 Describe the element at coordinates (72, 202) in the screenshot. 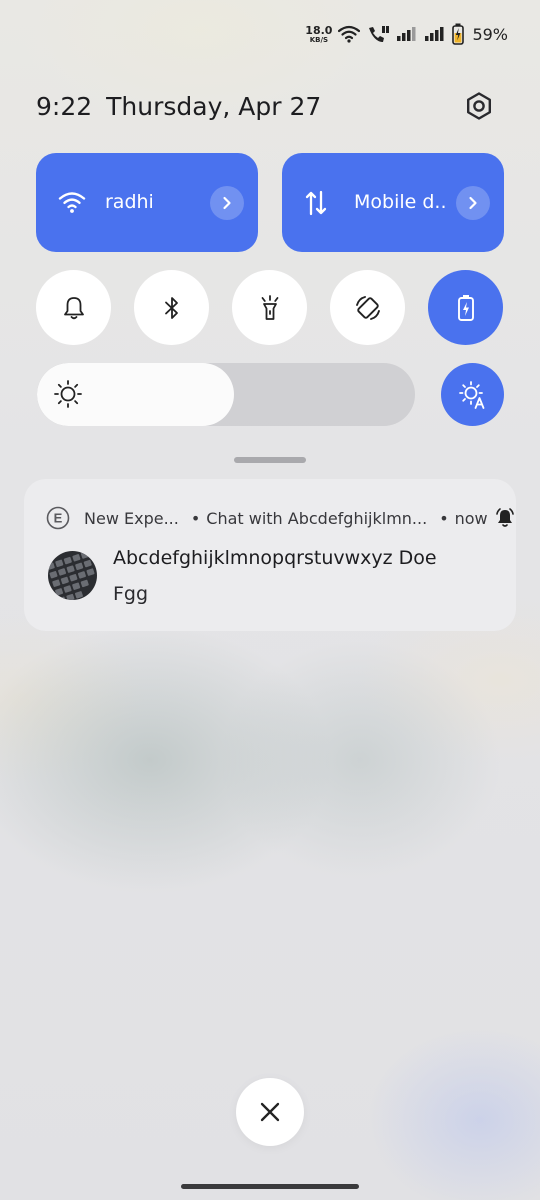

I see `wifi-icon` at that location.